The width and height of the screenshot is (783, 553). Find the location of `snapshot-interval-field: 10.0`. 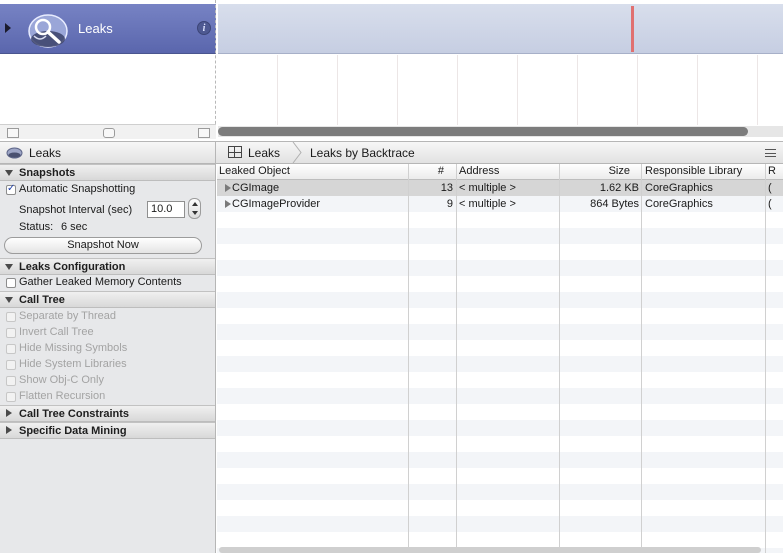

snapshot-interval-field: 10.0 is located at coordinates (166, 209).